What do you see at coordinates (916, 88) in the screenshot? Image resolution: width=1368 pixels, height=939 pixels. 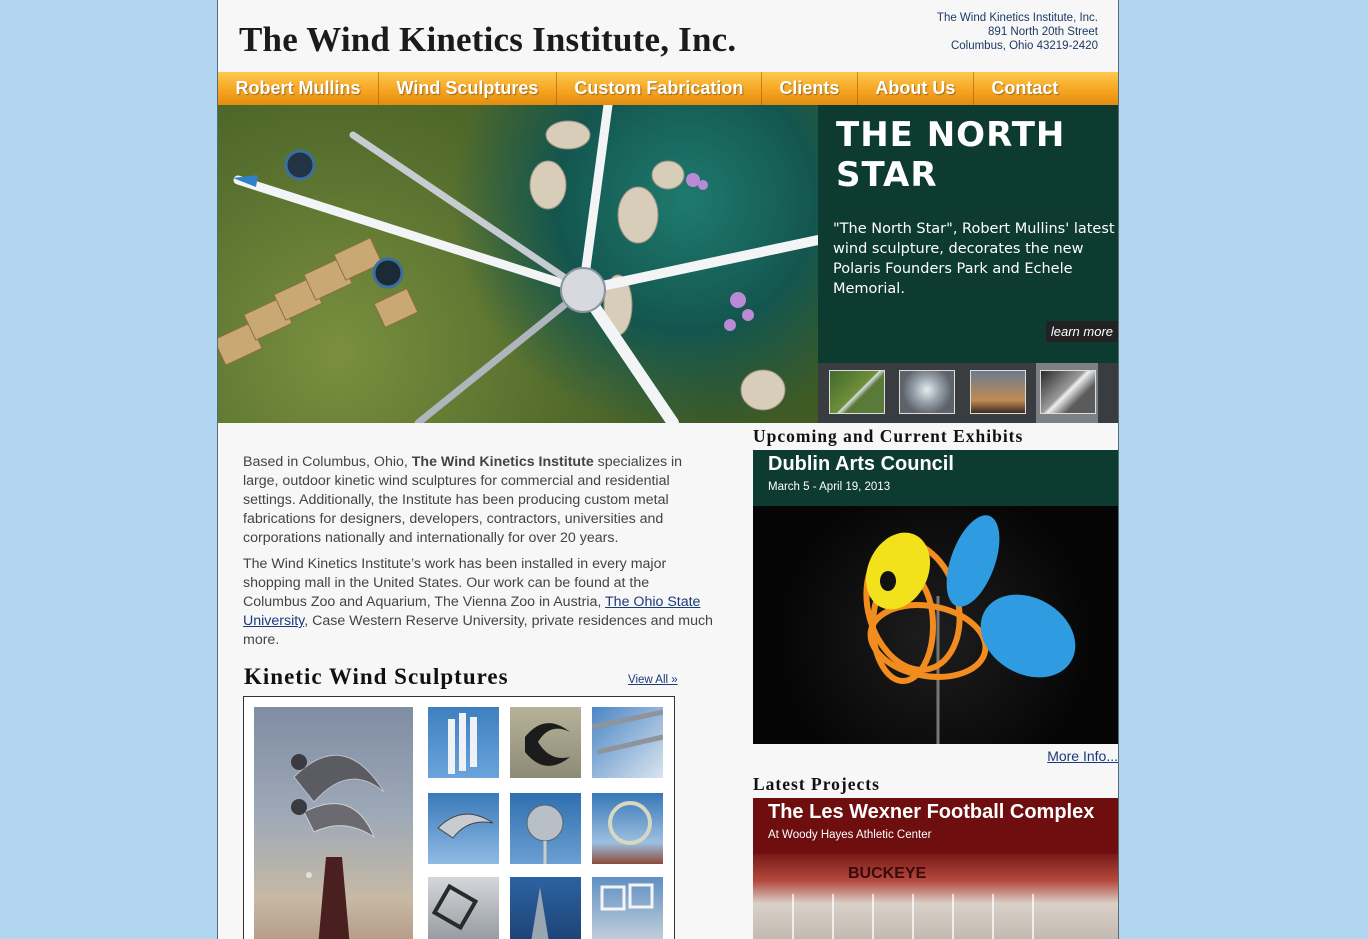 I see `nav-item-about-us: About Us` at bounding box center [916, 88].